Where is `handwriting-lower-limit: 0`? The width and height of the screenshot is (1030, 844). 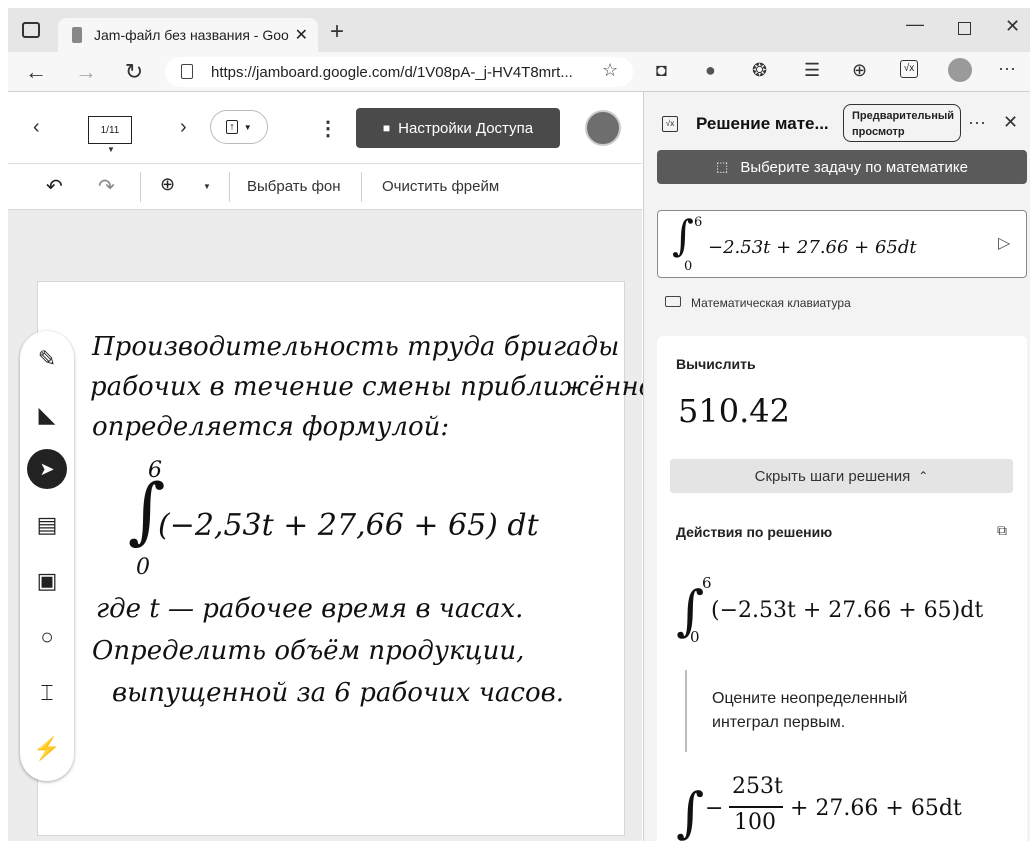
handwriting-lower-limit: 0 is located at coordinates (143, 567).